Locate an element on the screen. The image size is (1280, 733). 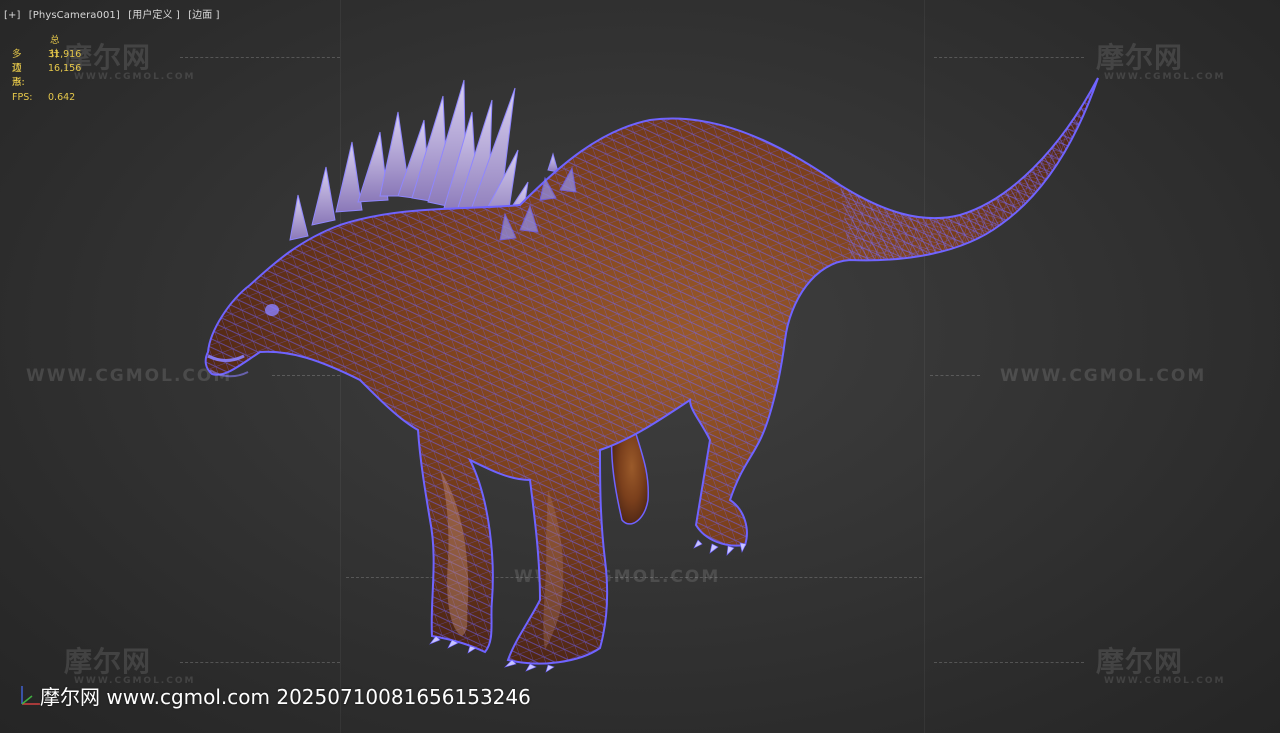
stats-fps-label: FPS: is located at coordinates (22, 97).